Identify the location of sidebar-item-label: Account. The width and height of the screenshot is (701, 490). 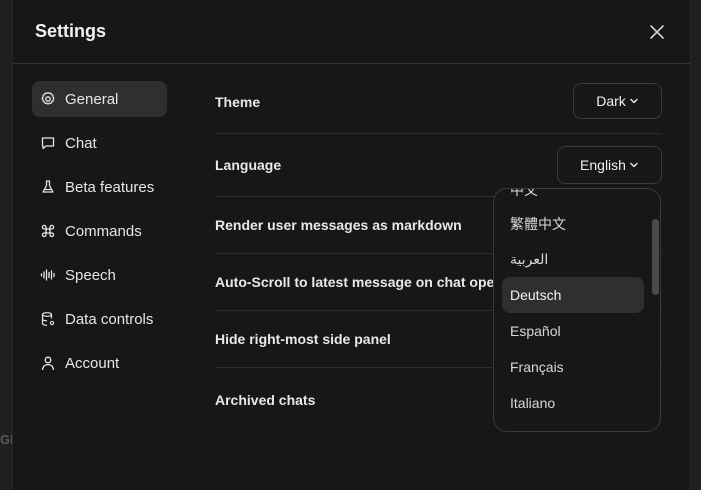
(92, 363).